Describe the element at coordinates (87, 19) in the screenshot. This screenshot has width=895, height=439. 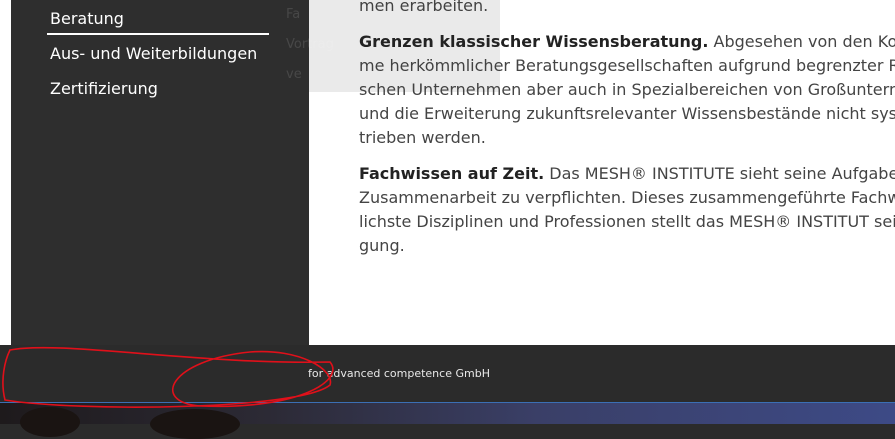
I see `sidebar-item-beratung: Beratung` at that location.